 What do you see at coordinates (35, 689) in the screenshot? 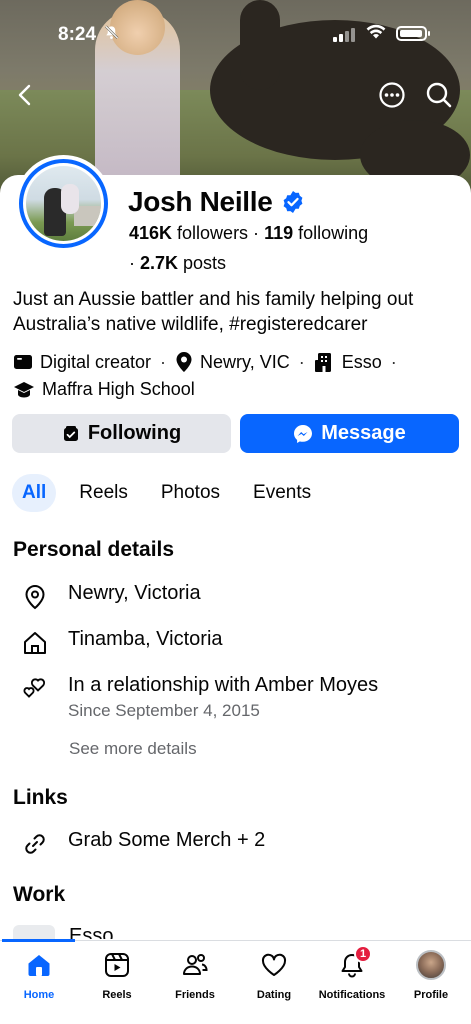
I see `hearts-icon` at bounding box center [35, 689].